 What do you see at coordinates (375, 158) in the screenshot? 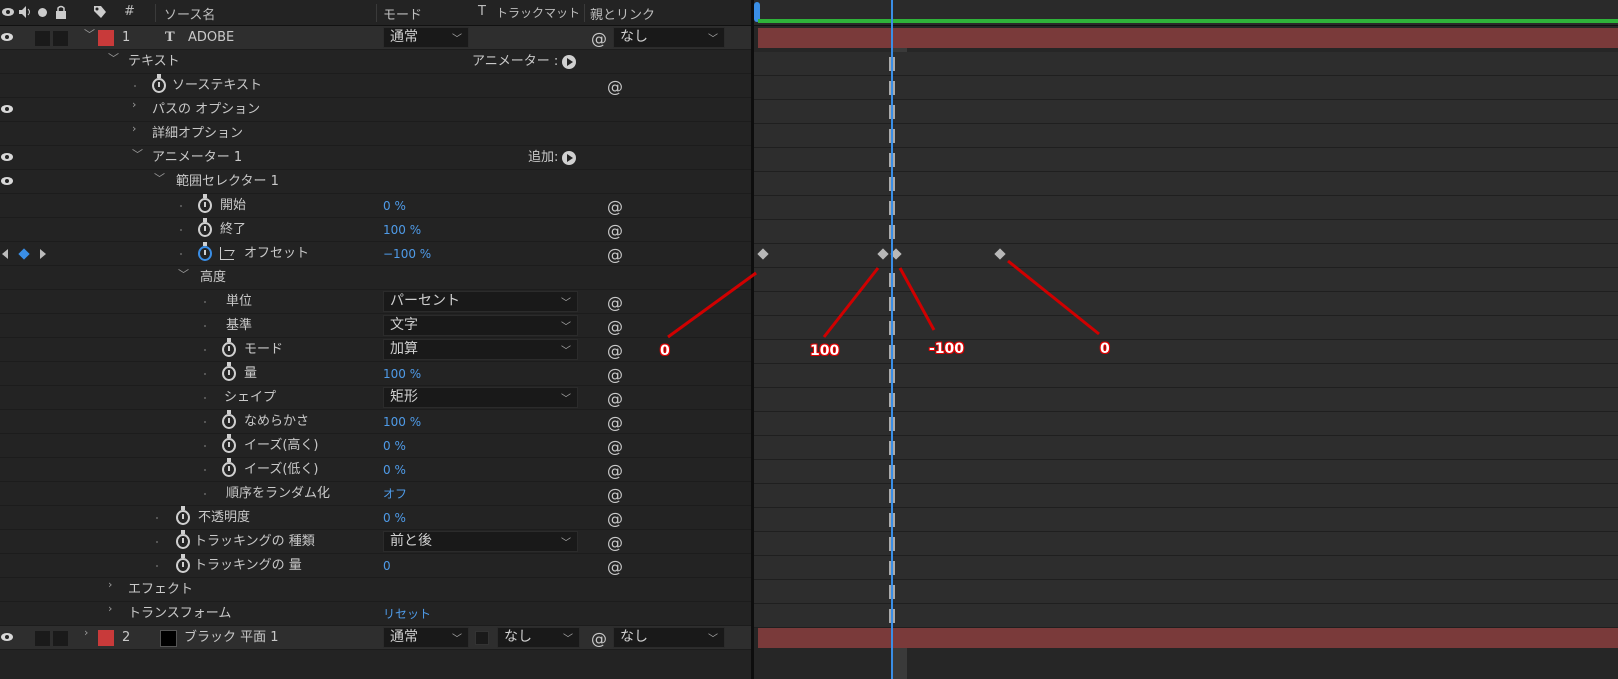
I see `prop-animator-1: ﹀ アニメーター 1 追加:` at bounding box center [375, 158].